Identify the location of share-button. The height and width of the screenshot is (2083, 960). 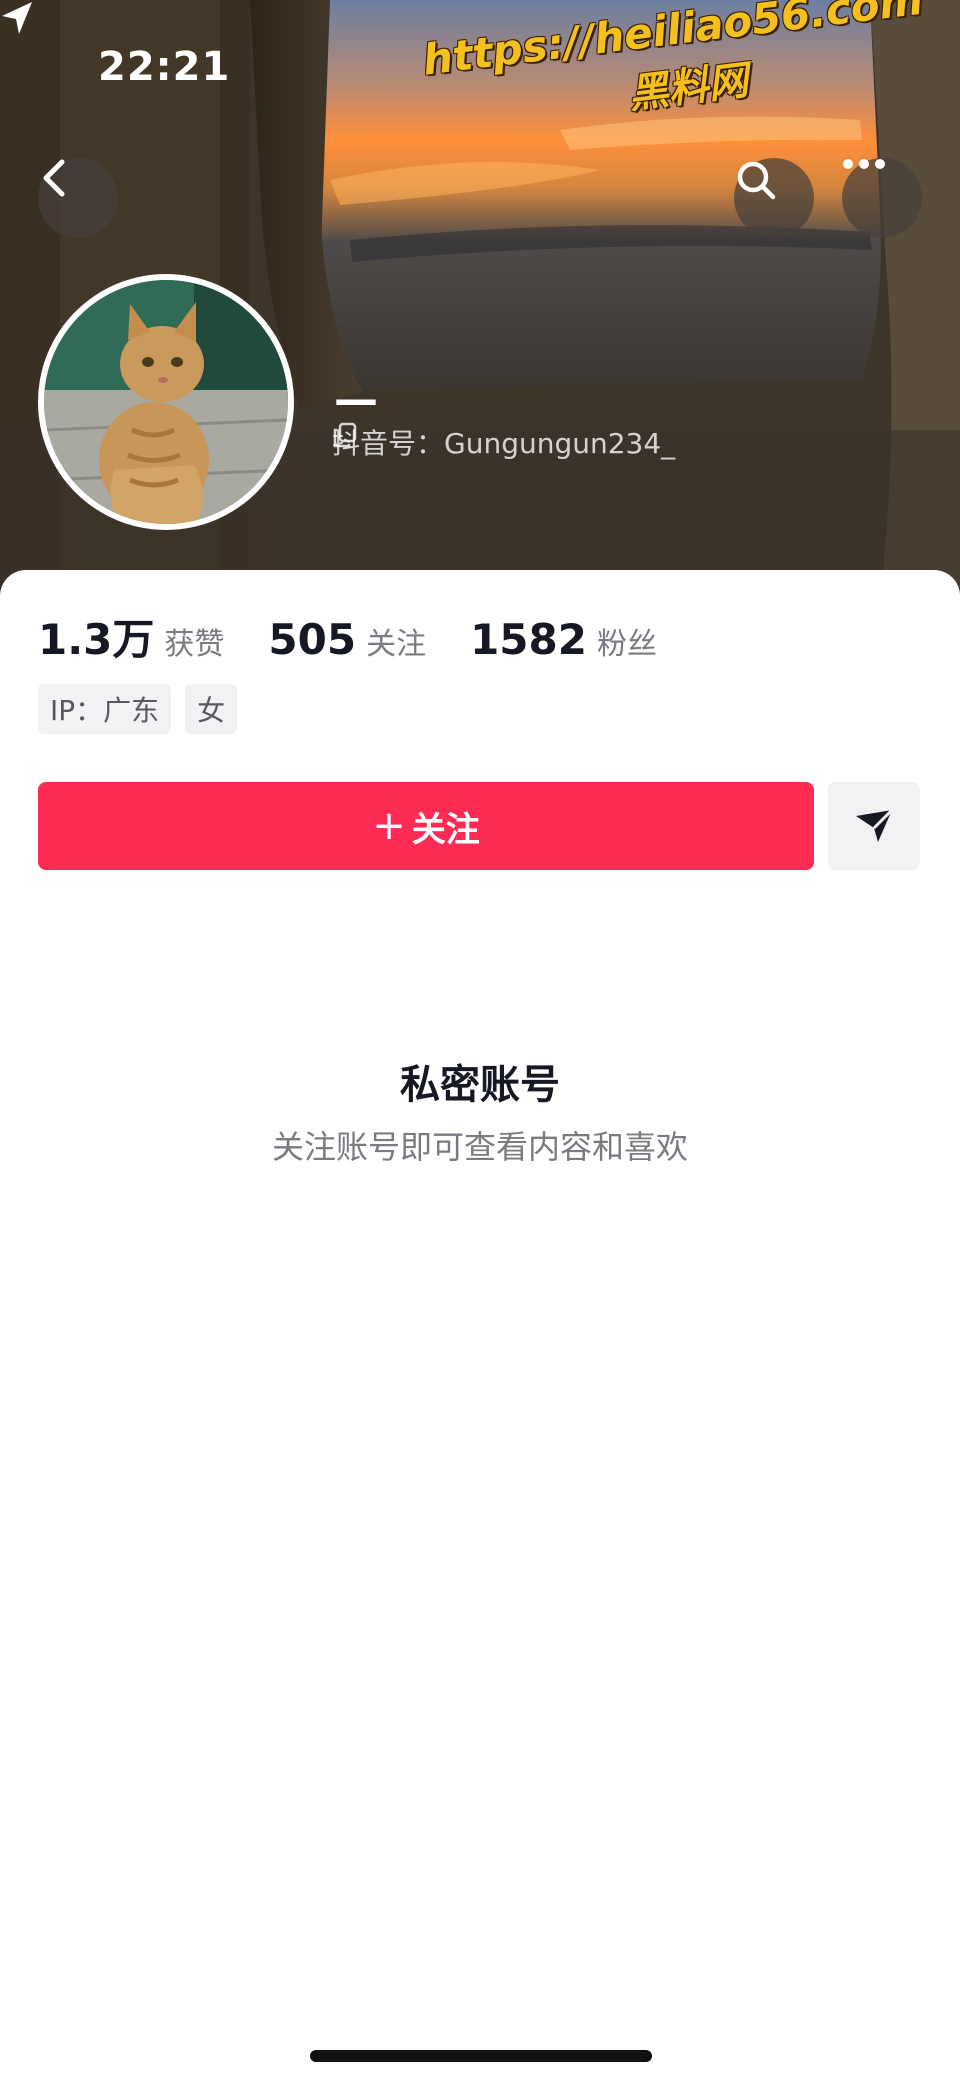
(874, 826).